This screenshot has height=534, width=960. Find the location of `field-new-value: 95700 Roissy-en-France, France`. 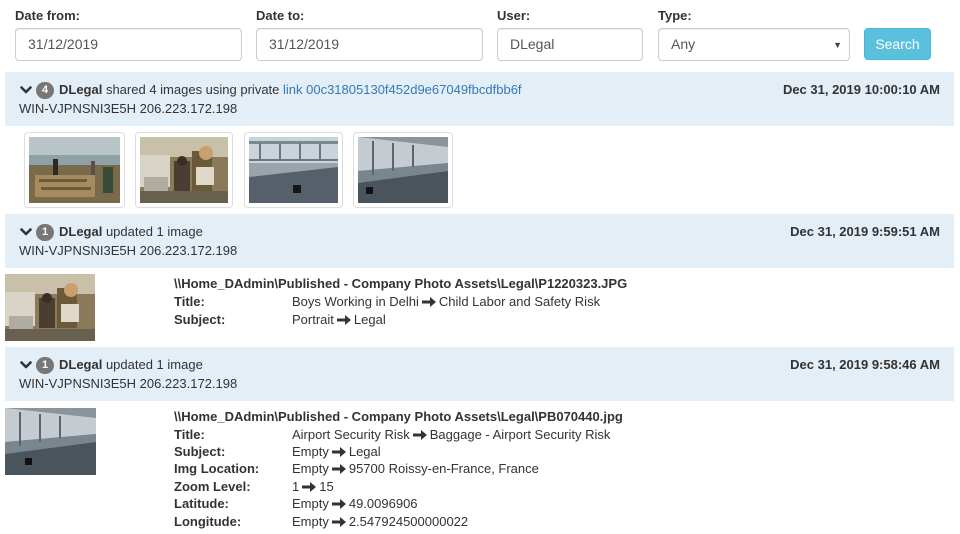

field-new-value: 95700 Roissy-en-France, France is located at coordinates (443, 468).